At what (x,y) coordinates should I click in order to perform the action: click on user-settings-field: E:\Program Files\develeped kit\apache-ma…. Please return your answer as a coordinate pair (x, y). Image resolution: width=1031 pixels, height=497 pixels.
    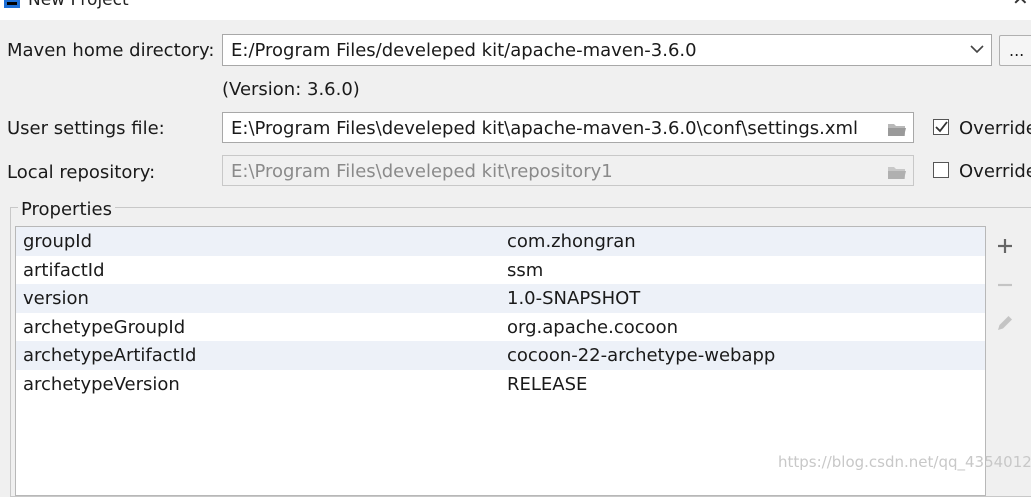
    Looking at the image, I should click on (568, 127).